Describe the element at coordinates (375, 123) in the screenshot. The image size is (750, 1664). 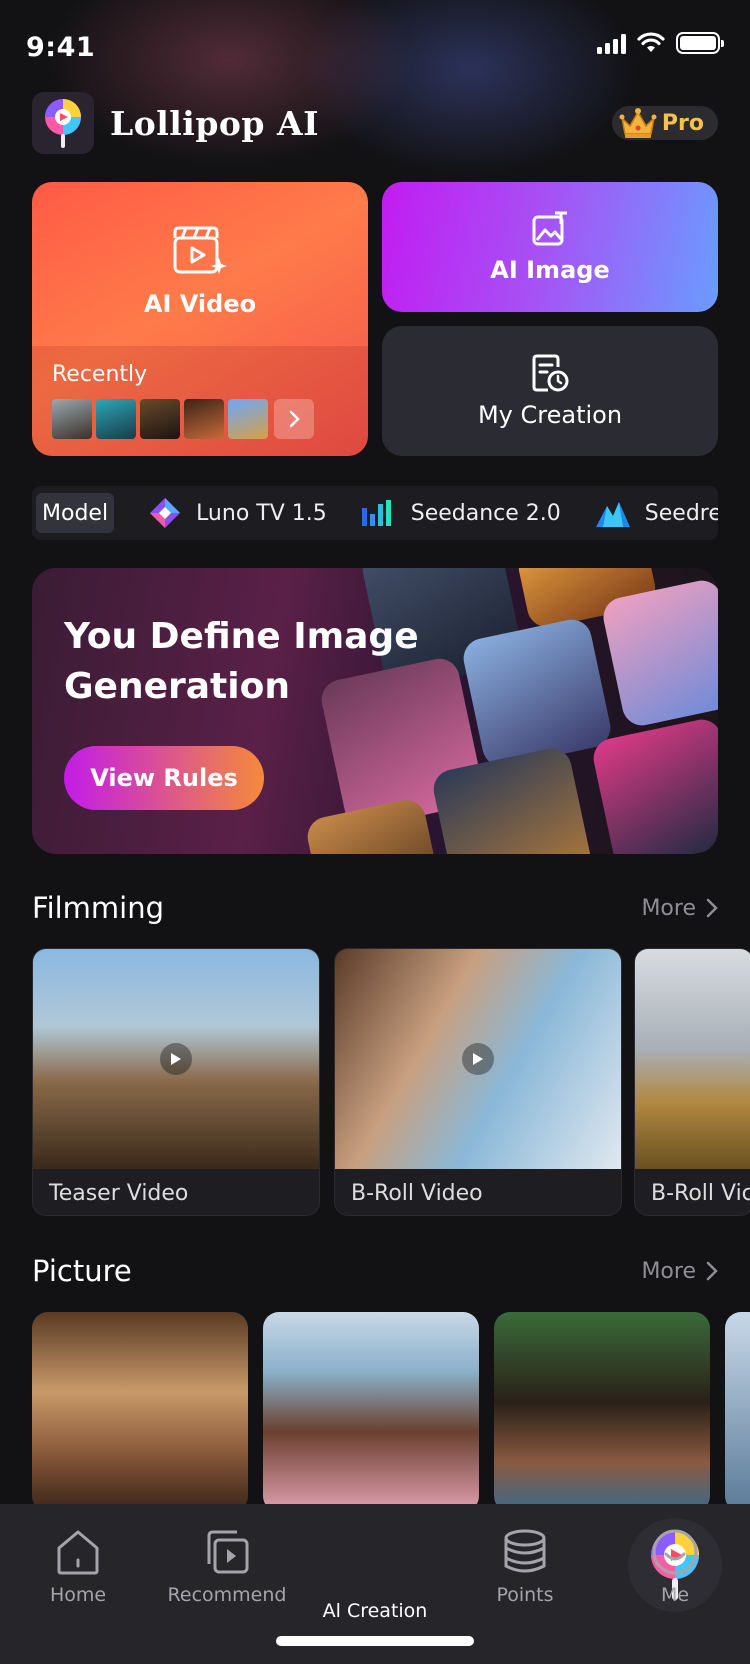
I see `app-header: Lollipop AI Pro` at that location.